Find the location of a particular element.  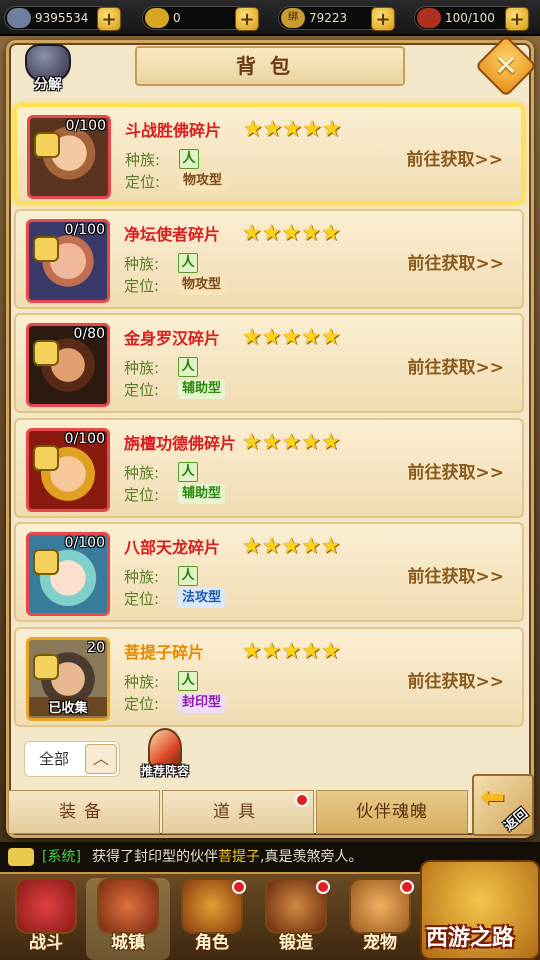

list-item: 20 已收集 菩提子碎片 ★★★★★ 种族: 人 定位: 封印型 前往获取>> is located at coordinates (269, 676).